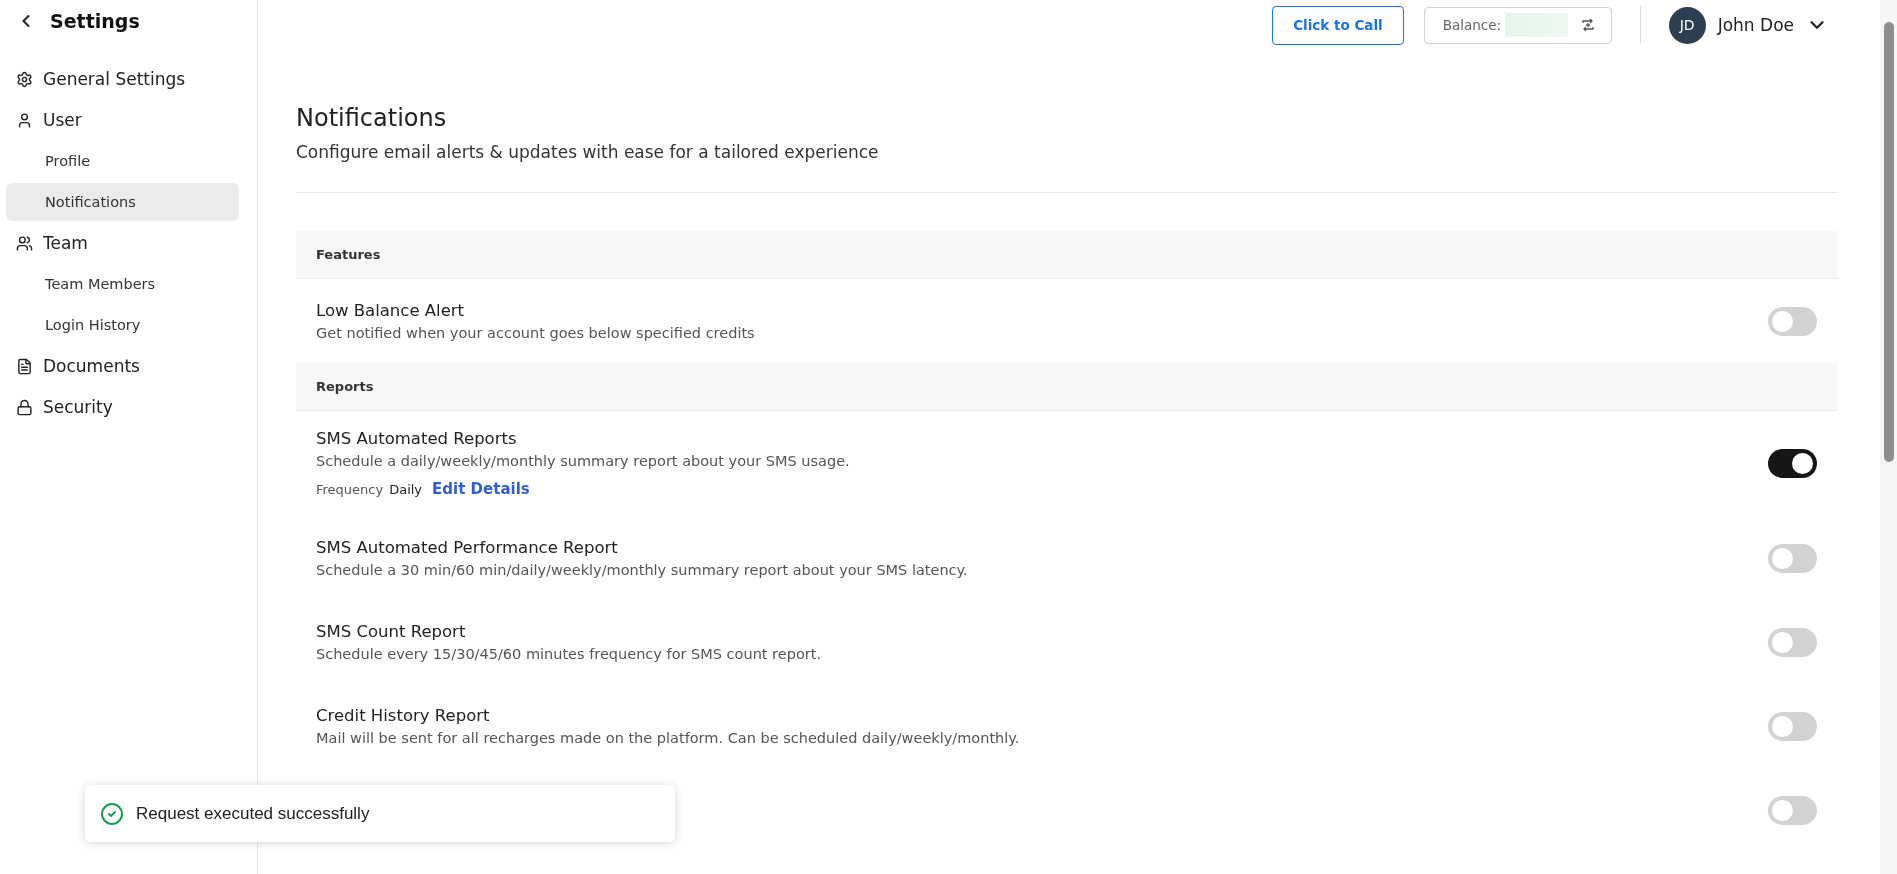 This screenshot has height=874, width=1897. Describe the element at coordinates (588, 152) in the screenshot. I see `page-subtitle: Configure email alerts & updates with ease for a tailored experience` at that location.